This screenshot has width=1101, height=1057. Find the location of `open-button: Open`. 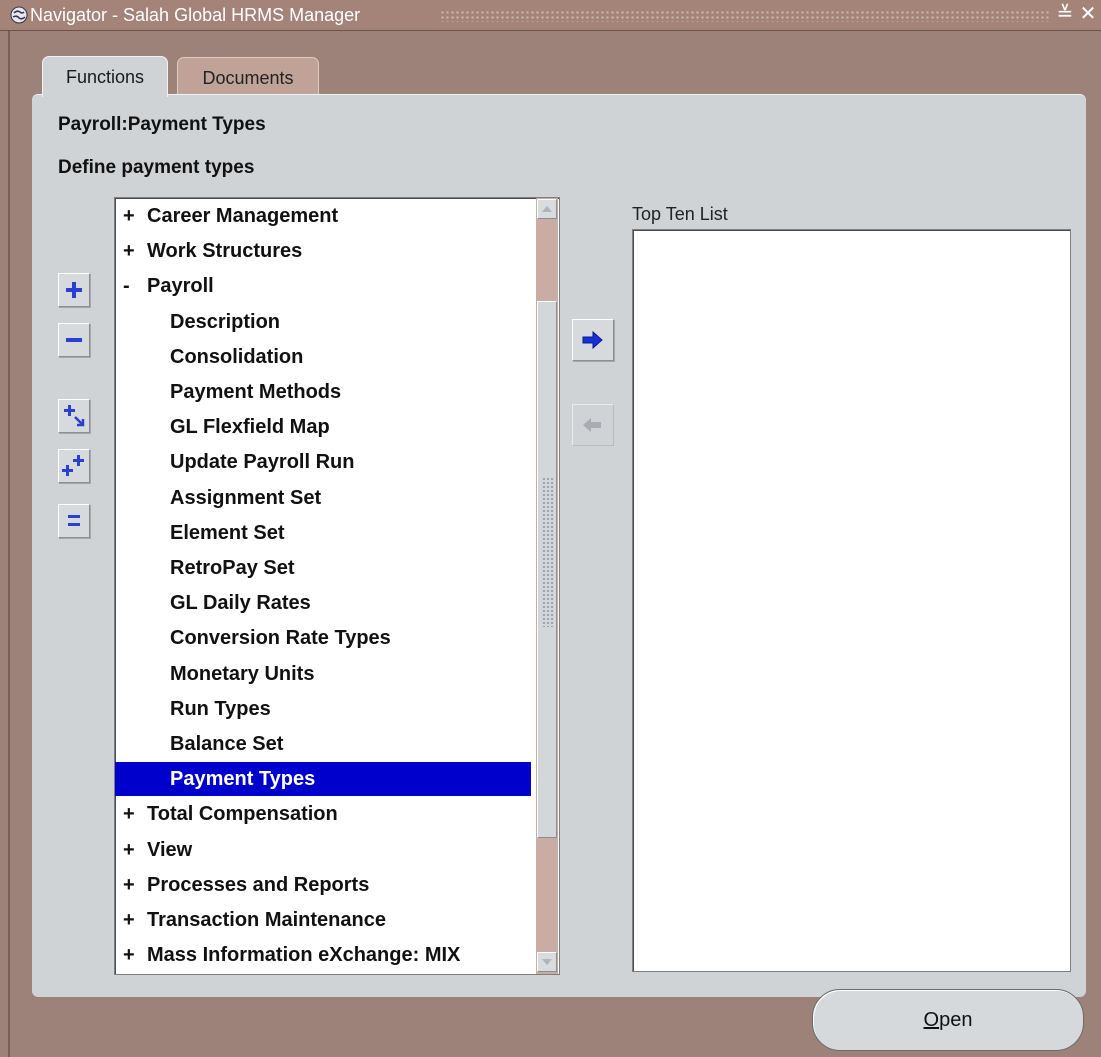

open-button: Open is located at coordinates (948, 1020).